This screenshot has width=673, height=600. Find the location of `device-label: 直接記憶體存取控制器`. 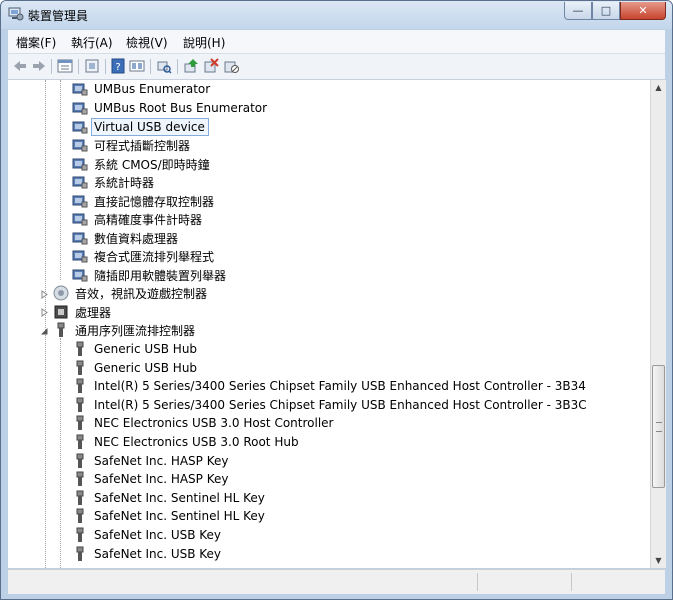

device-label: 直接記憶體存取控制器 is located at coordinates (154, 201).